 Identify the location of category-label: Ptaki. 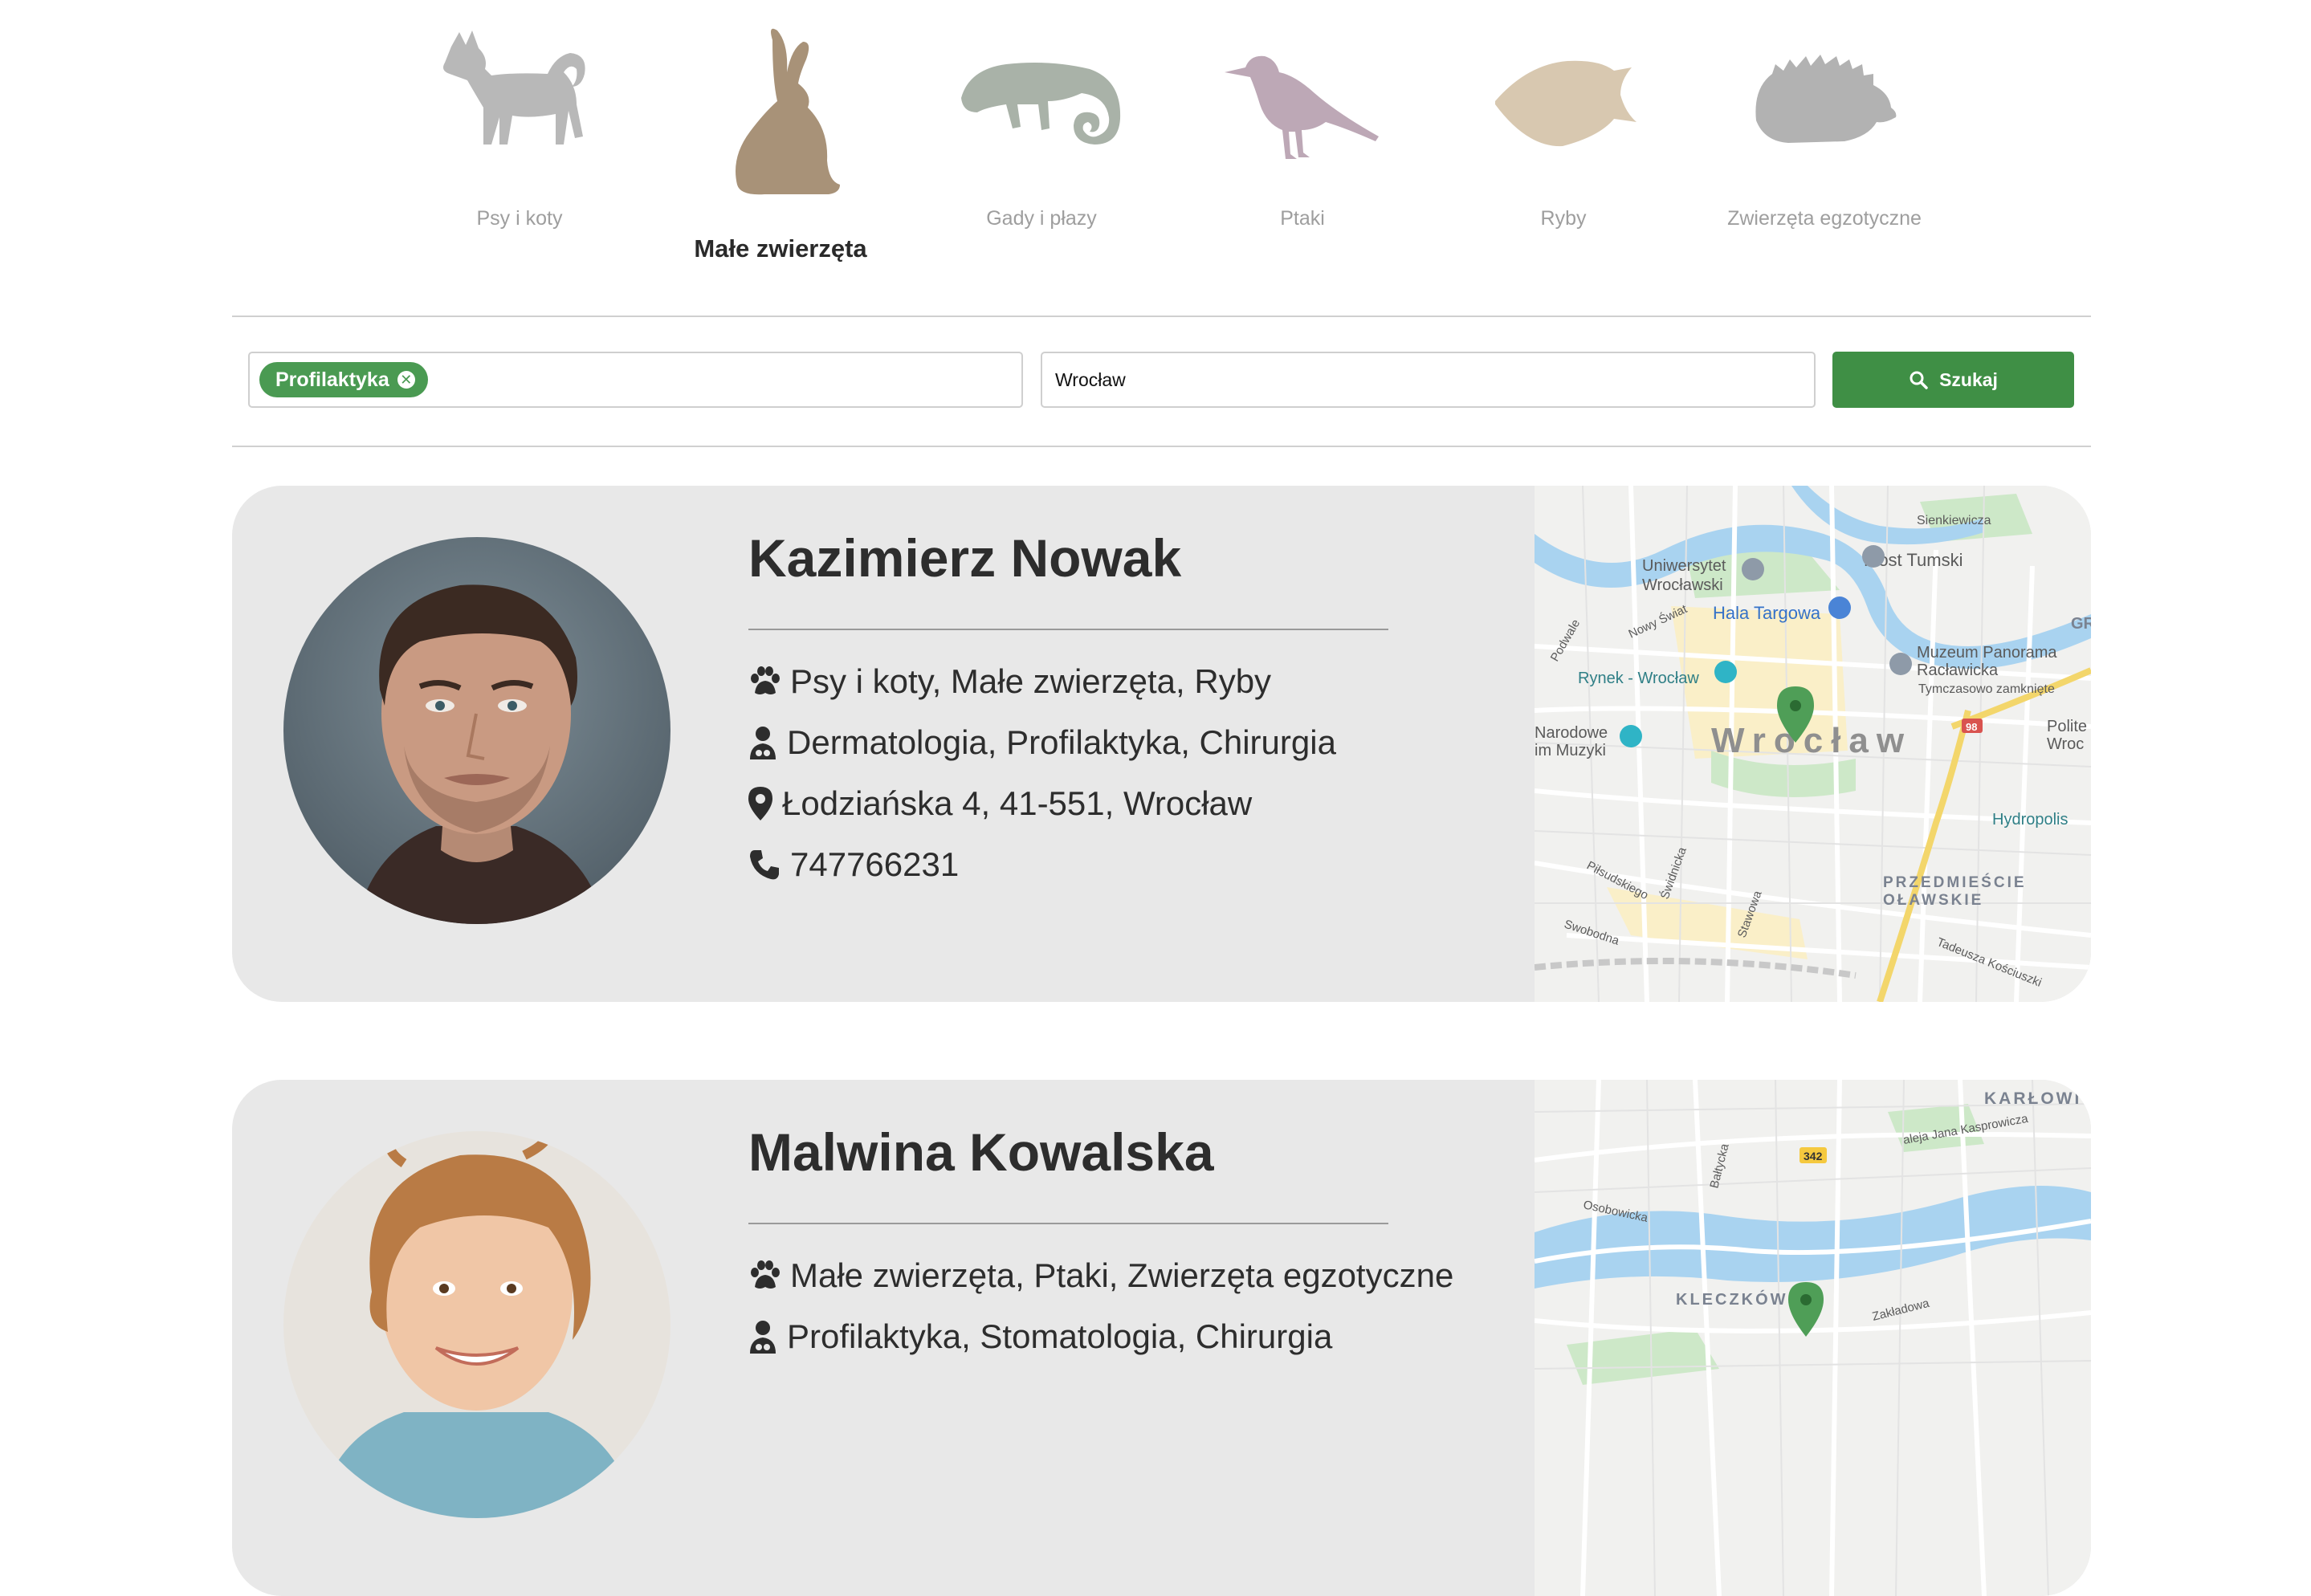
(1303, 219).